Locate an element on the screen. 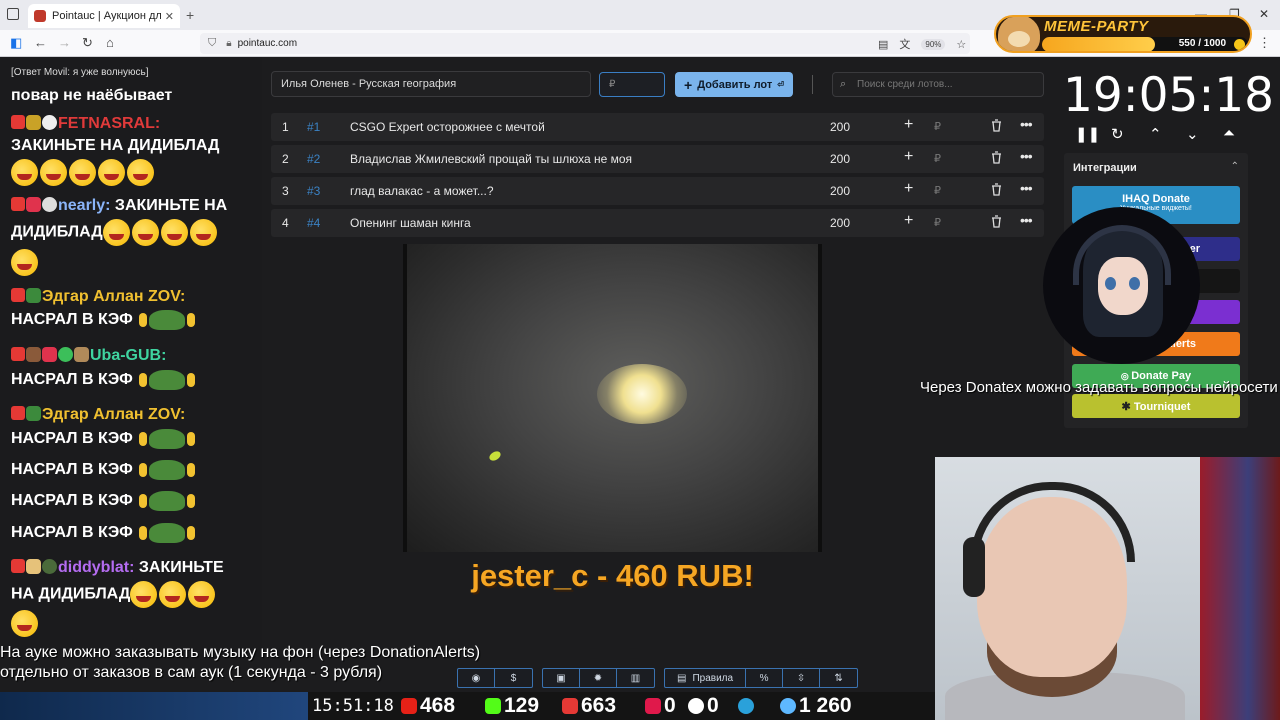 The width and height of the screenshot is (1280, 720). lot-id: #2 is located at coordinates (314, 159).